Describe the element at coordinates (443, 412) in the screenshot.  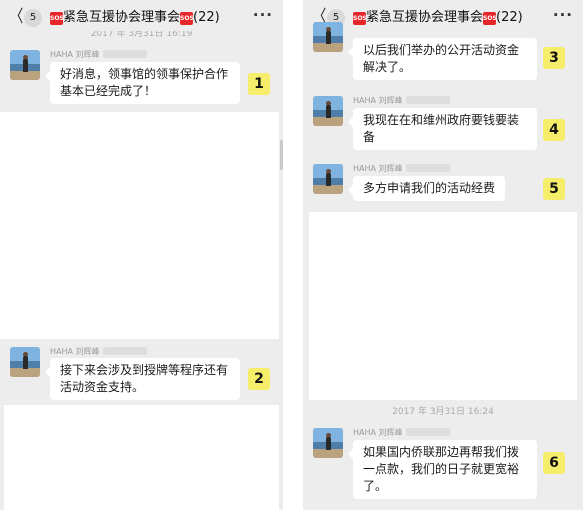
I see `time-divider: 2017 年 3月31日 16:24` at that location.